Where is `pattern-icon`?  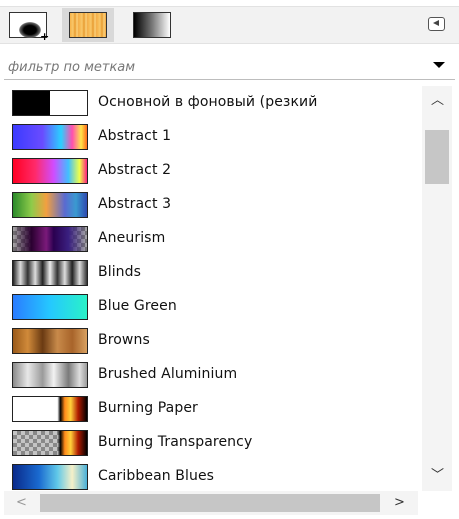 pattern-icon is located at coordinates (88, 25).